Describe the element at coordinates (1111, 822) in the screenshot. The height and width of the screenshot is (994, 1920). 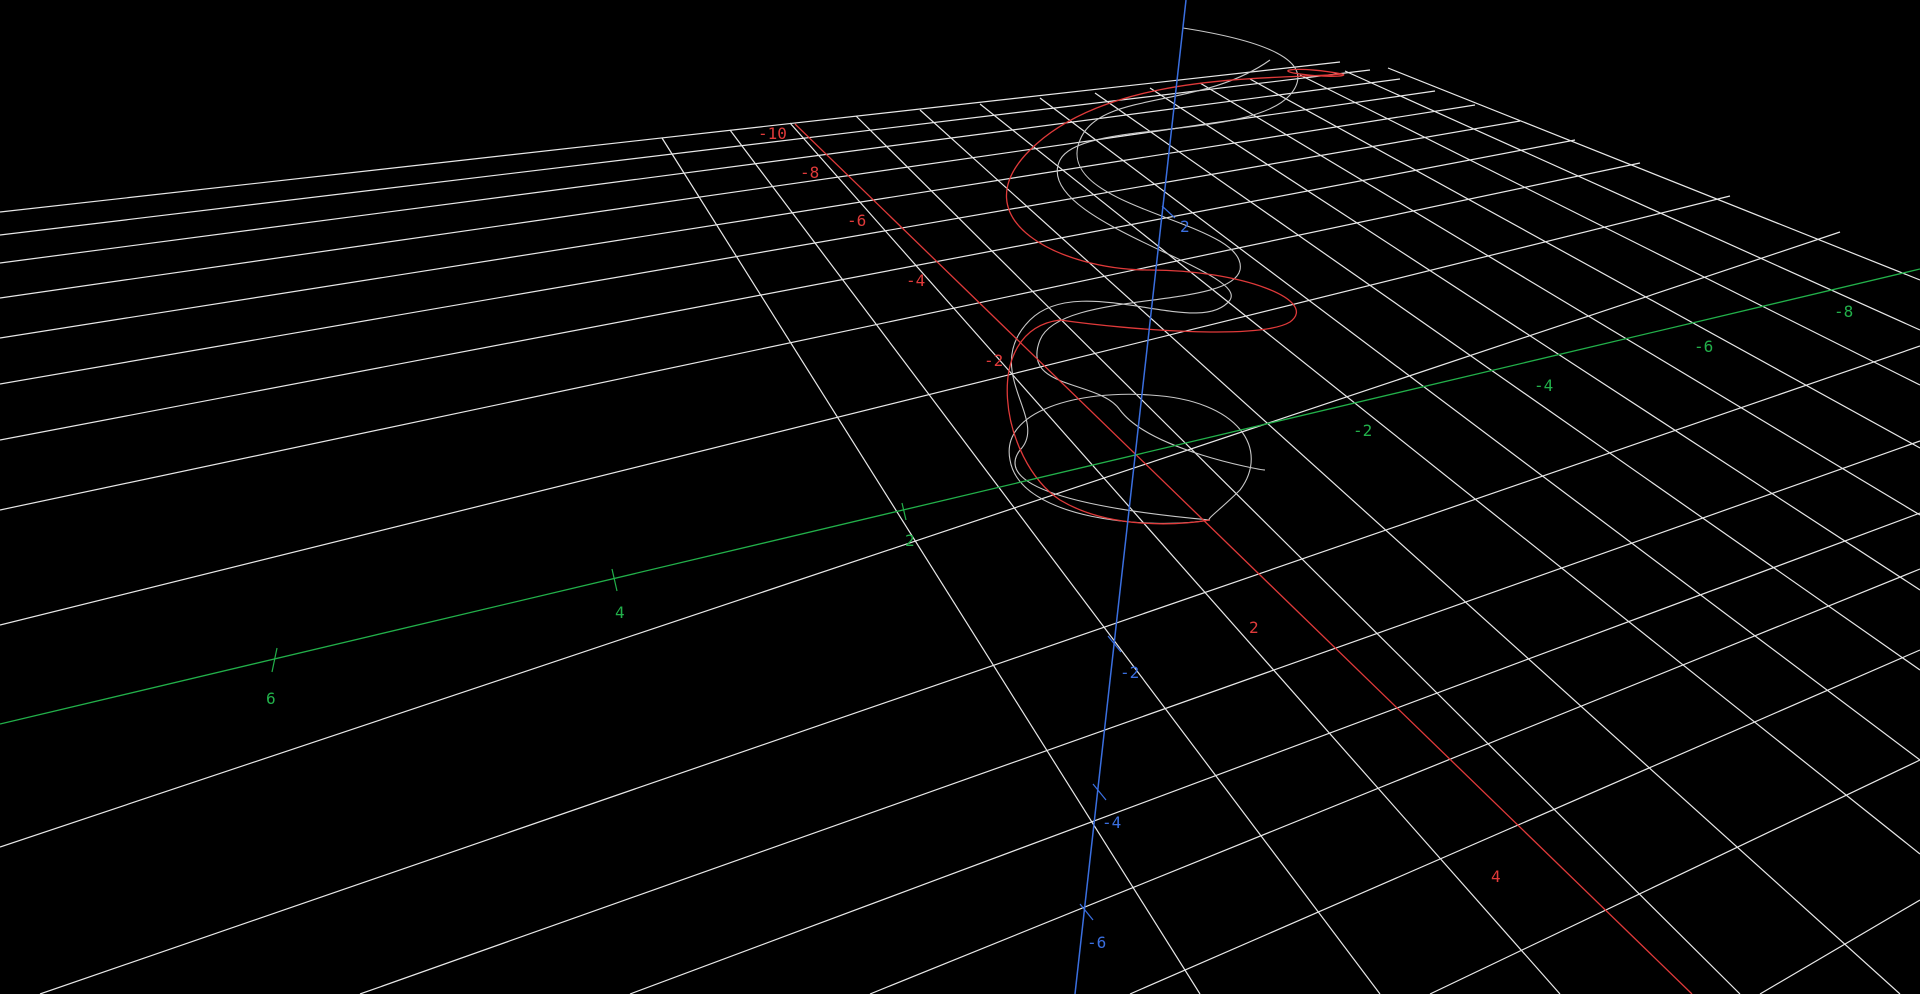
I see `z-tick-label: -4` at that location.